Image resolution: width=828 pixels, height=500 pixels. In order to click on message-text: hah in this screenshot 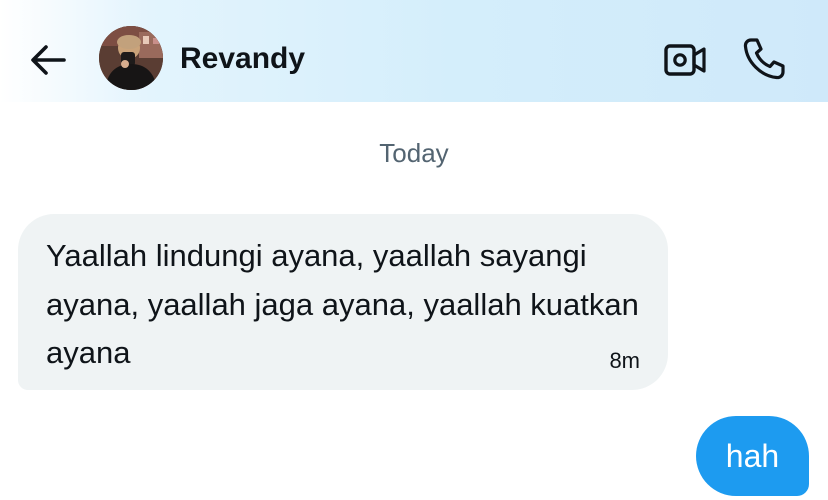, I will do `click(752, 456)`.